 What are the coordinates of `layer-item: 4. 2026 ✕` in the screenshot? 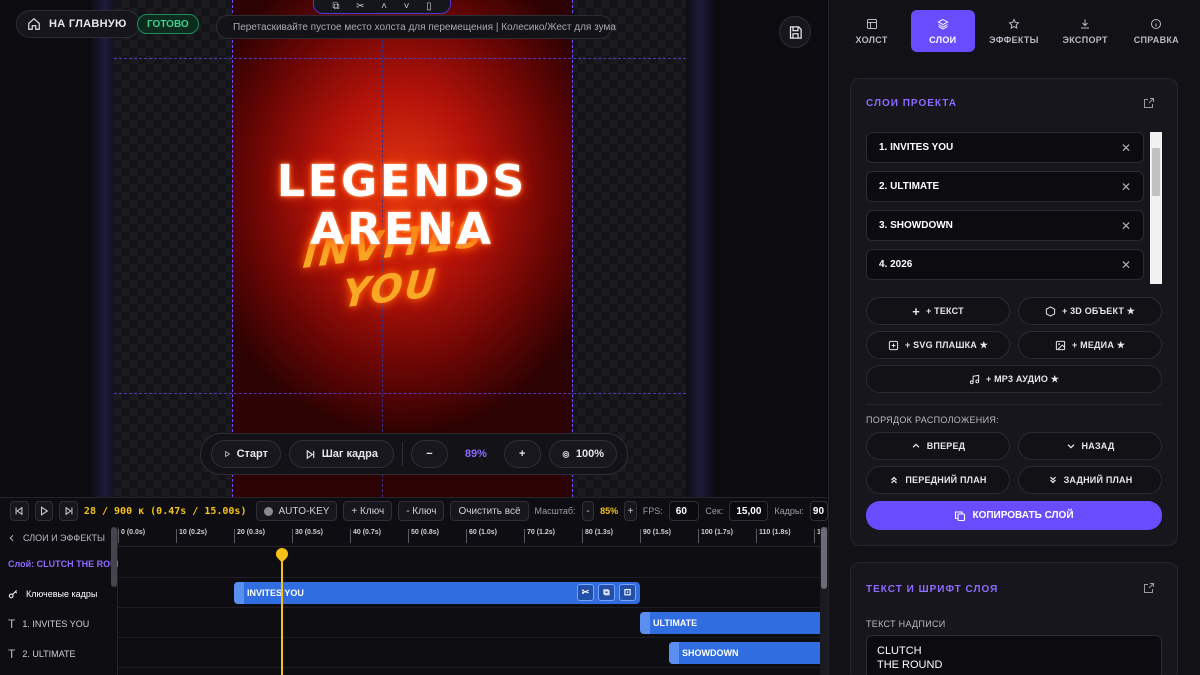 It's located at (1005, 264).